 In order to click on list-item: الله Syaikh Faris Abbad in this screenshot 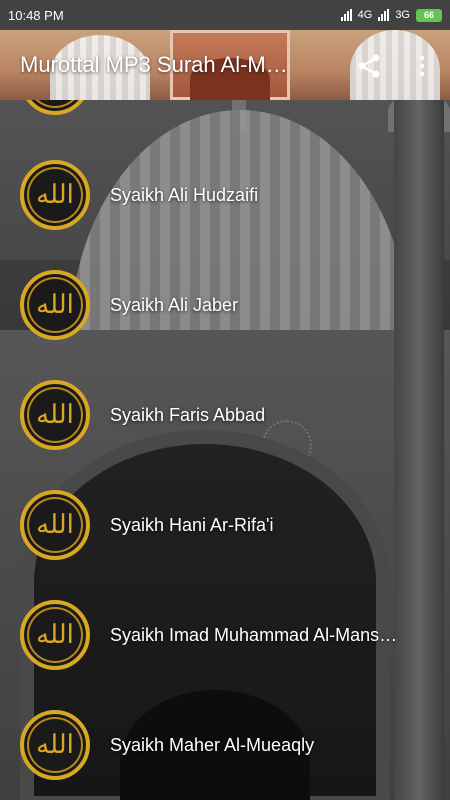, I will do `click(225, 415)`.